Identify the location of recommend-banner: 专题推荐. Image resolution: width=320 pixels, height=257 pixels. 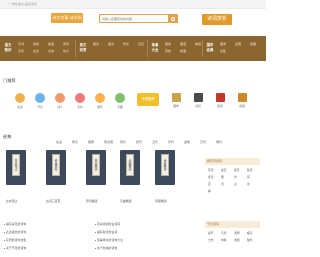
(148, 99).